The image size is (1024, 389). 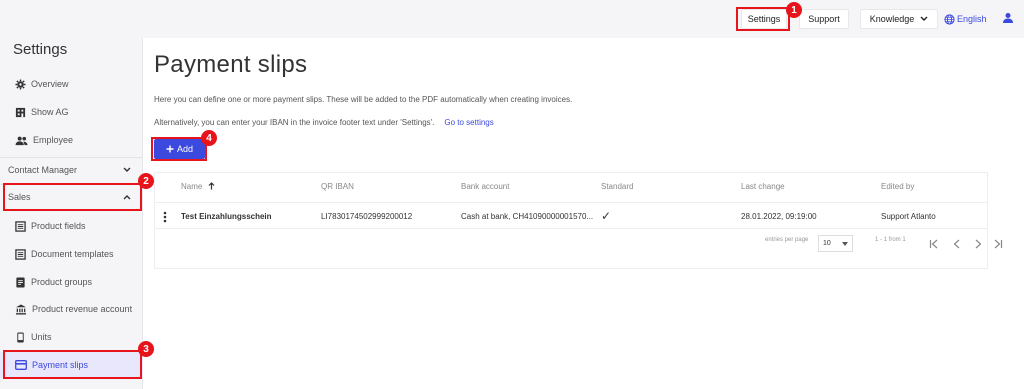 I want to click on annotation-badge-2: 2, so click(x=146, y=181).